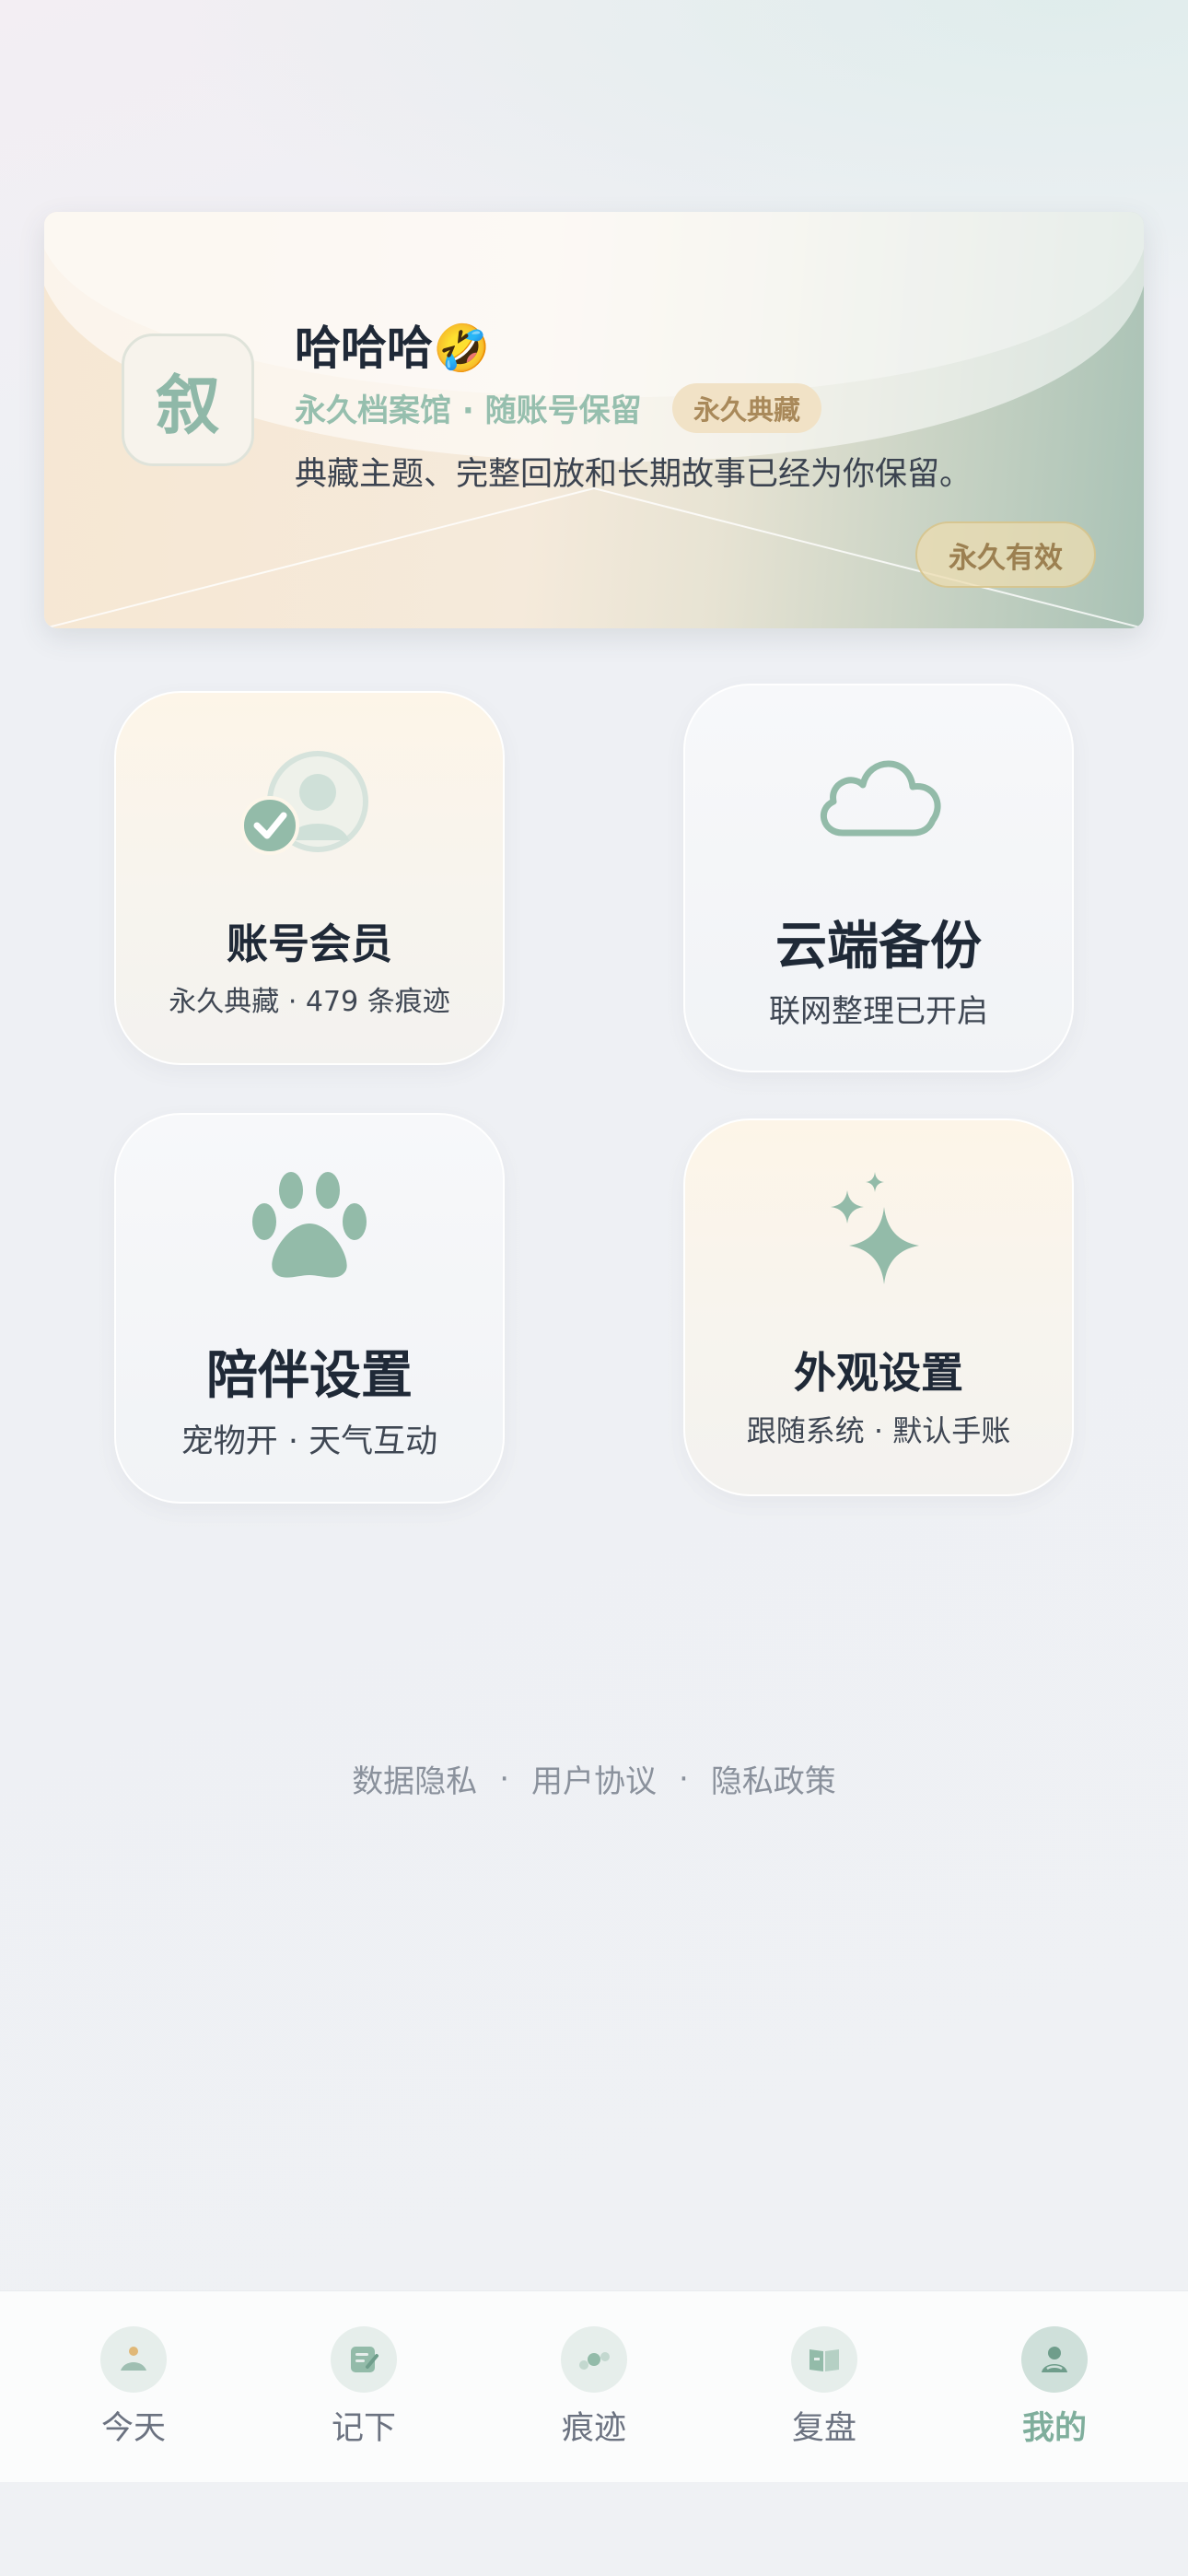 This screenshot has height=2576, width=1188. Describe the element at coordinates (878, 1232) in the screenshot. I see `sparkles-icon` at that location.